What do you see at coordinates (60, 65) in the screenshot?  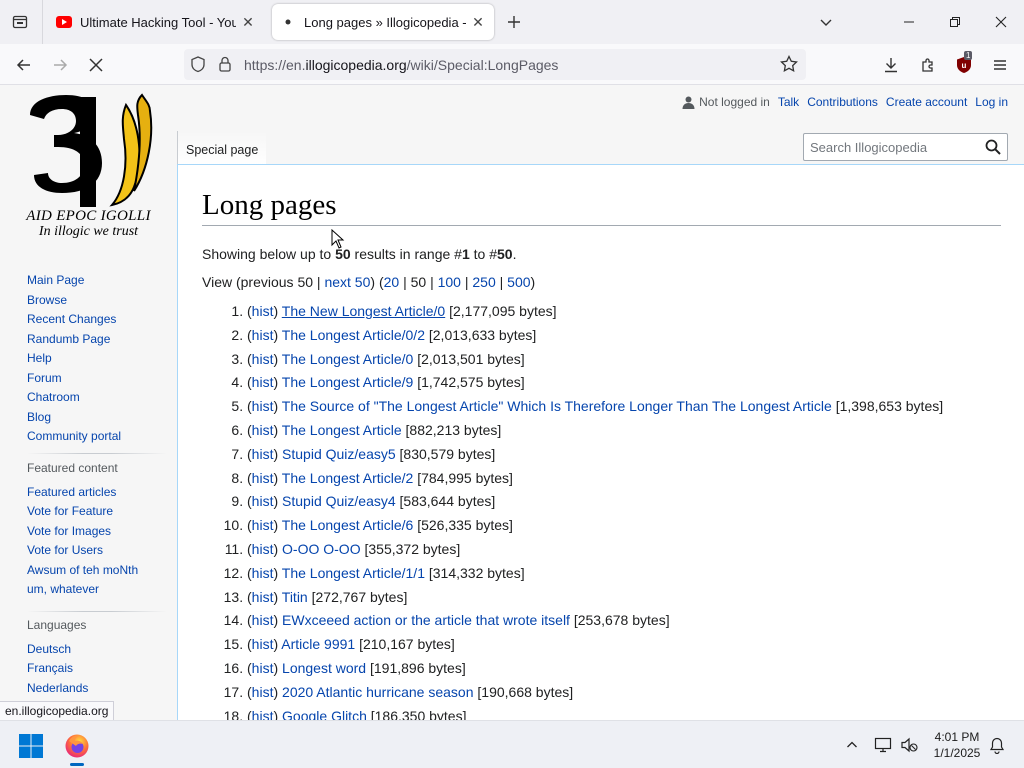 I see `forward-button` at bounding box center [60, 65].